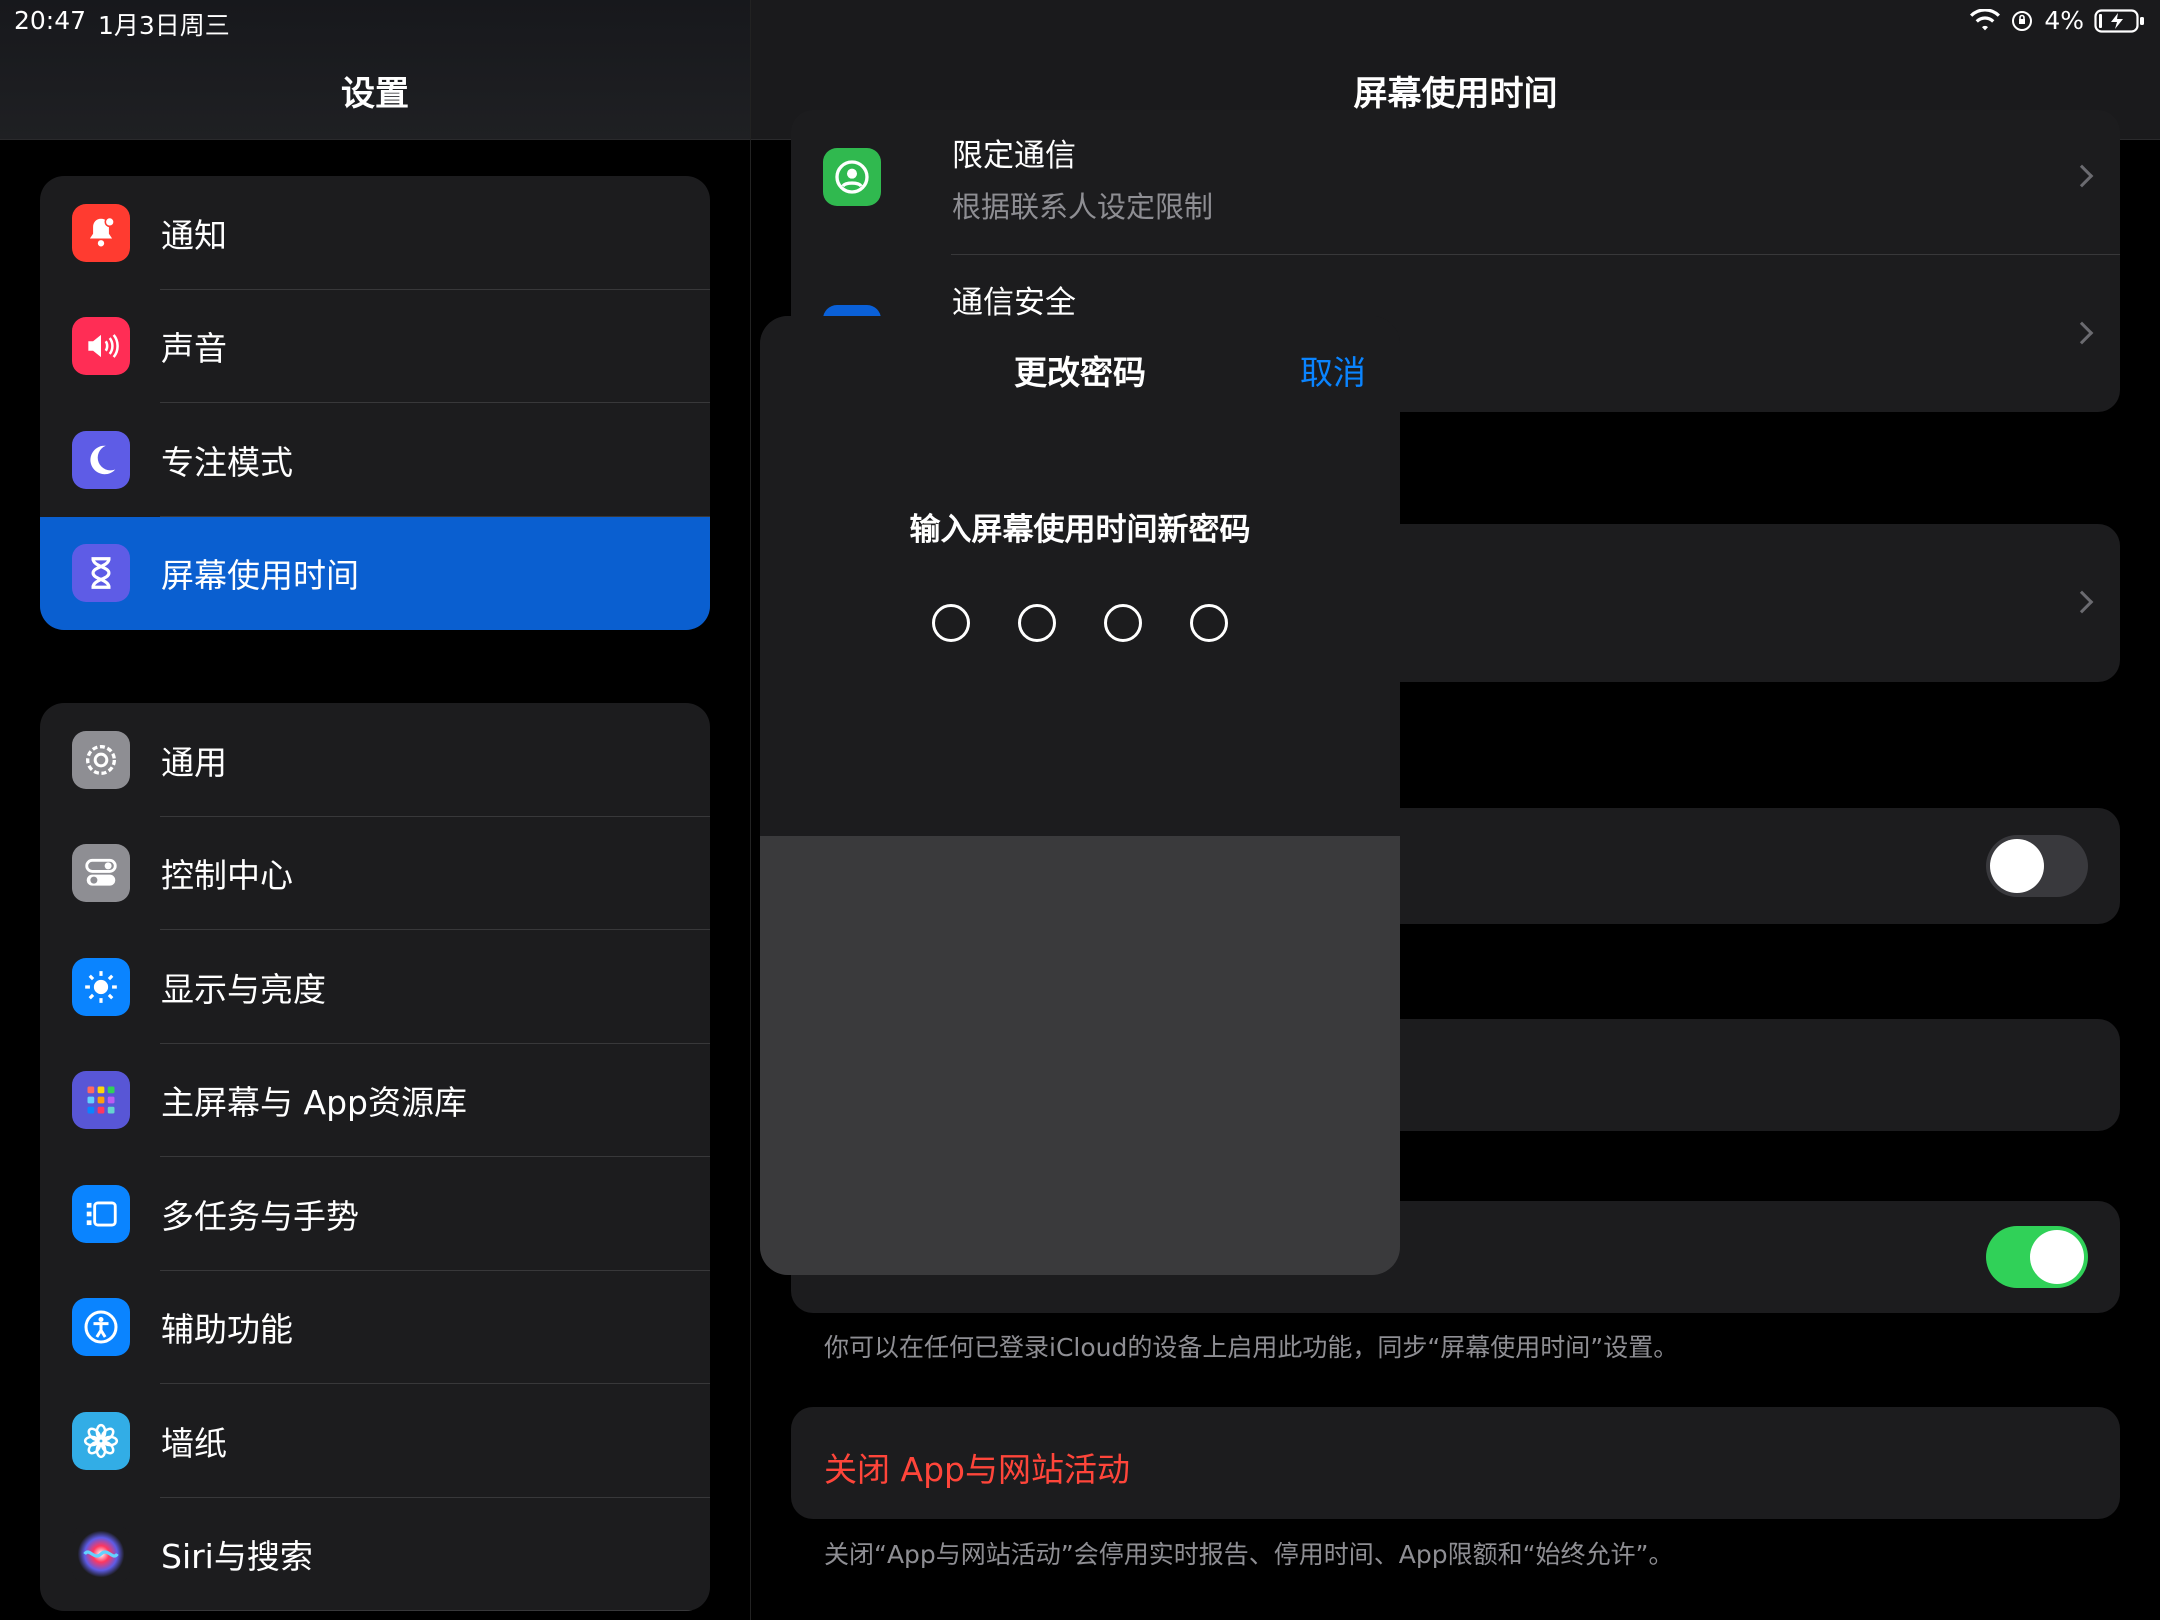 This screenshot has width=2160, height=1620. I want to click on sidebar-item-accessibility: 辅助功能, so click(375, 1327).